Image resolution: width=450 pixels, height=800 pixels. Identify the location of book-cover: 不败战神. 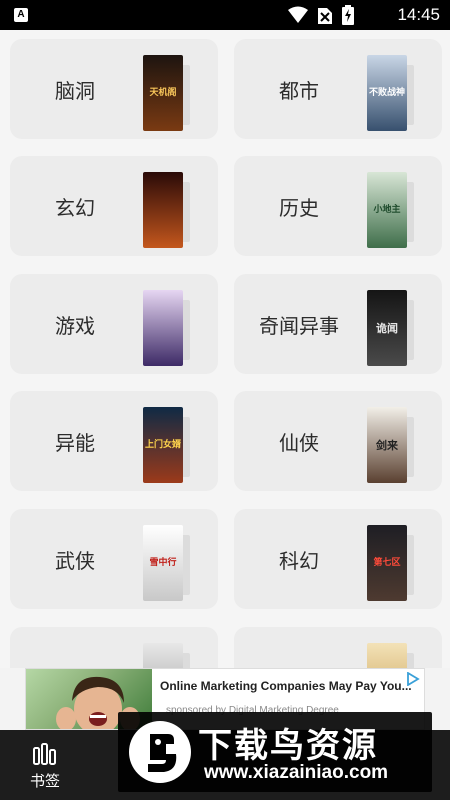
(387, 93).